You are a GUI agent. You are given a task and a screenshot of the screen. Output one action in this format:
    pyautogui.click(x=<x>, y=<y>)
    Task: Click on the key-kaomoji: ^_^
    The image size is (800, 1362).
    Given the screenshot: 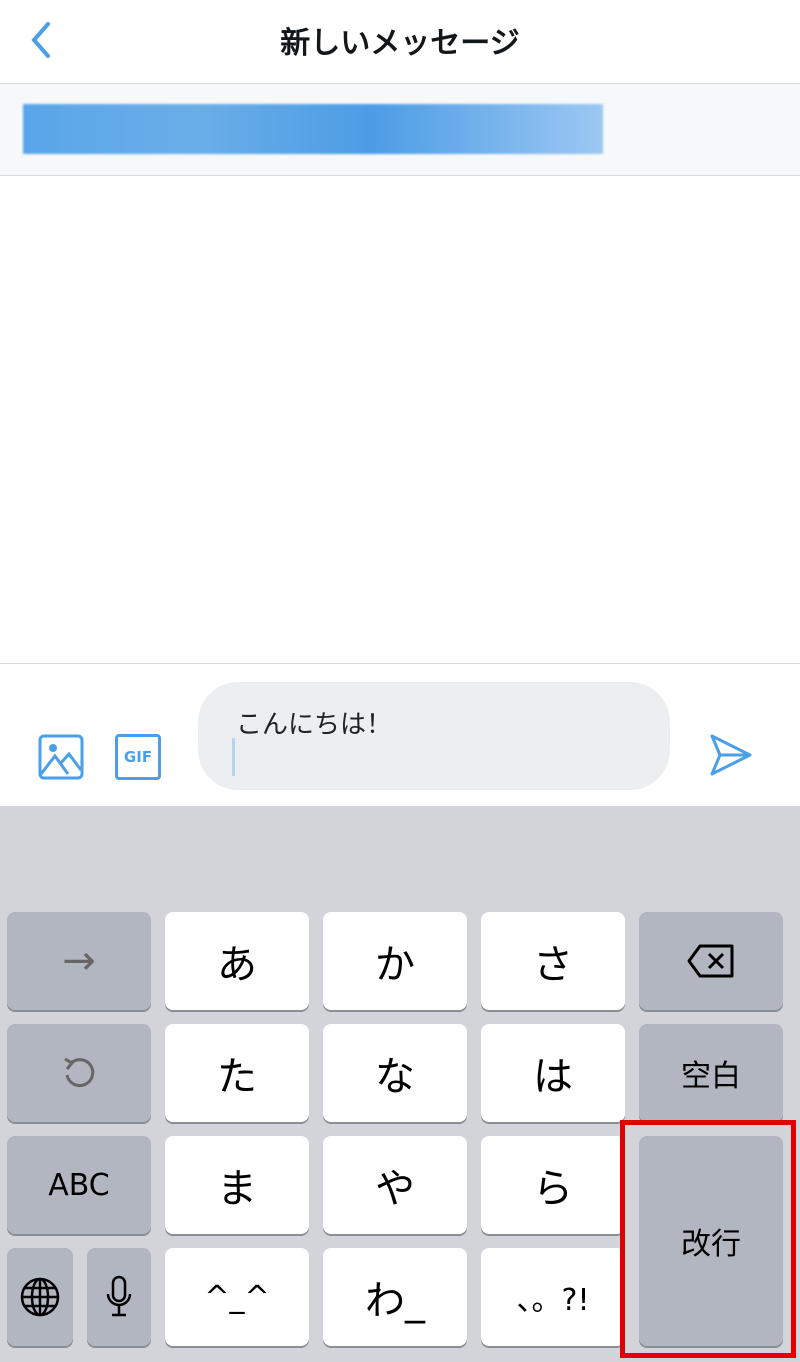 What is the action you would take?
    pyautogui.click(x=237, y=1297)
    